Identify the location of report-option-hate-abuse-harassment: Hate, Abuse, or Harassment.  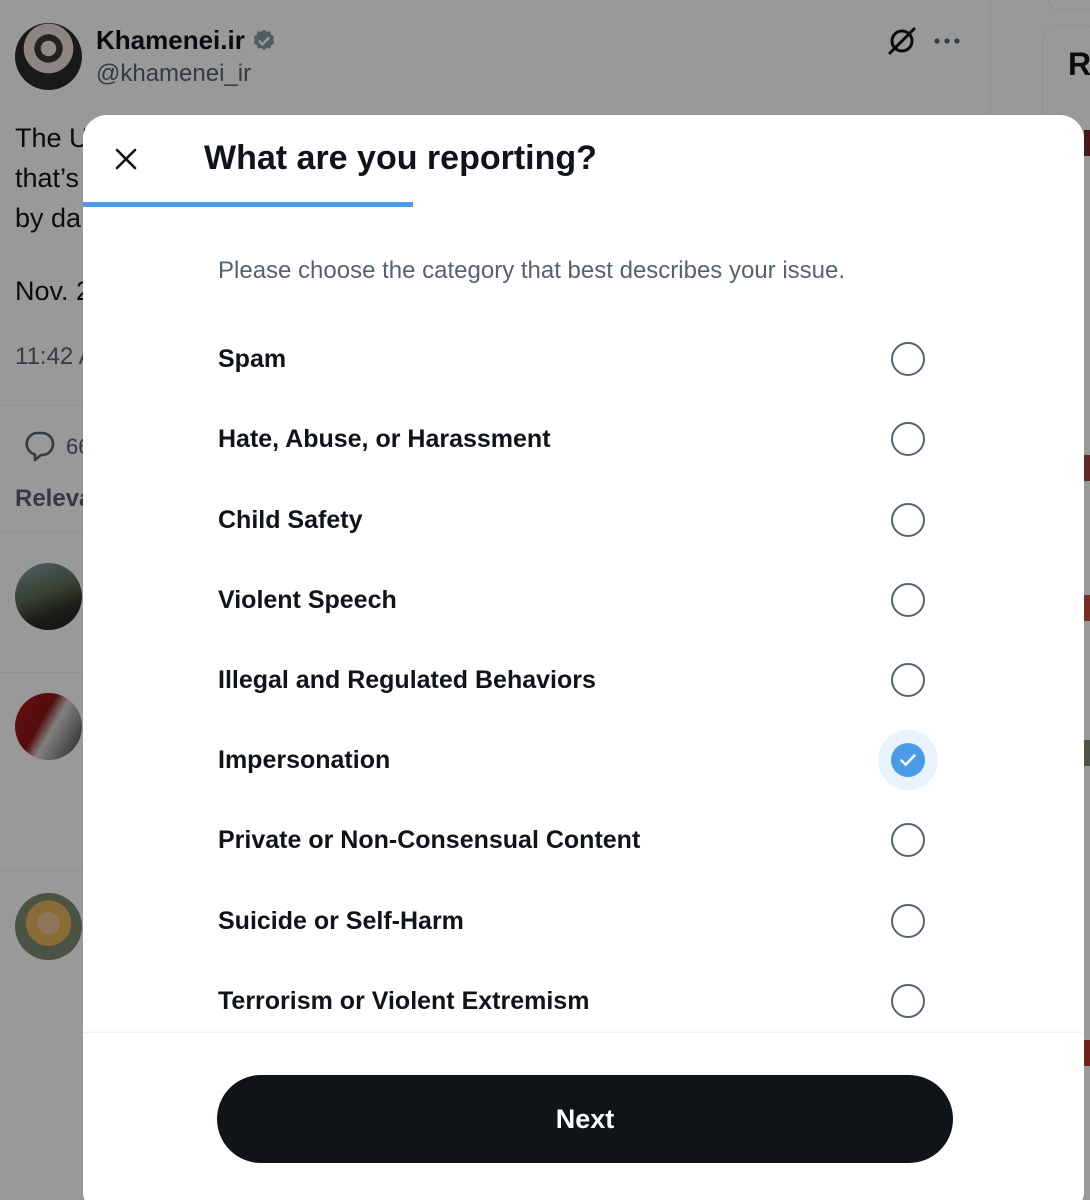
(583, 439).